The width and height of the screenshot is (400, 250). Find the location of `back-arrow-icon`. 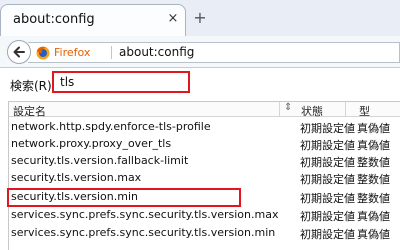

back-arrow-icon is located at coordinates (19, 52).